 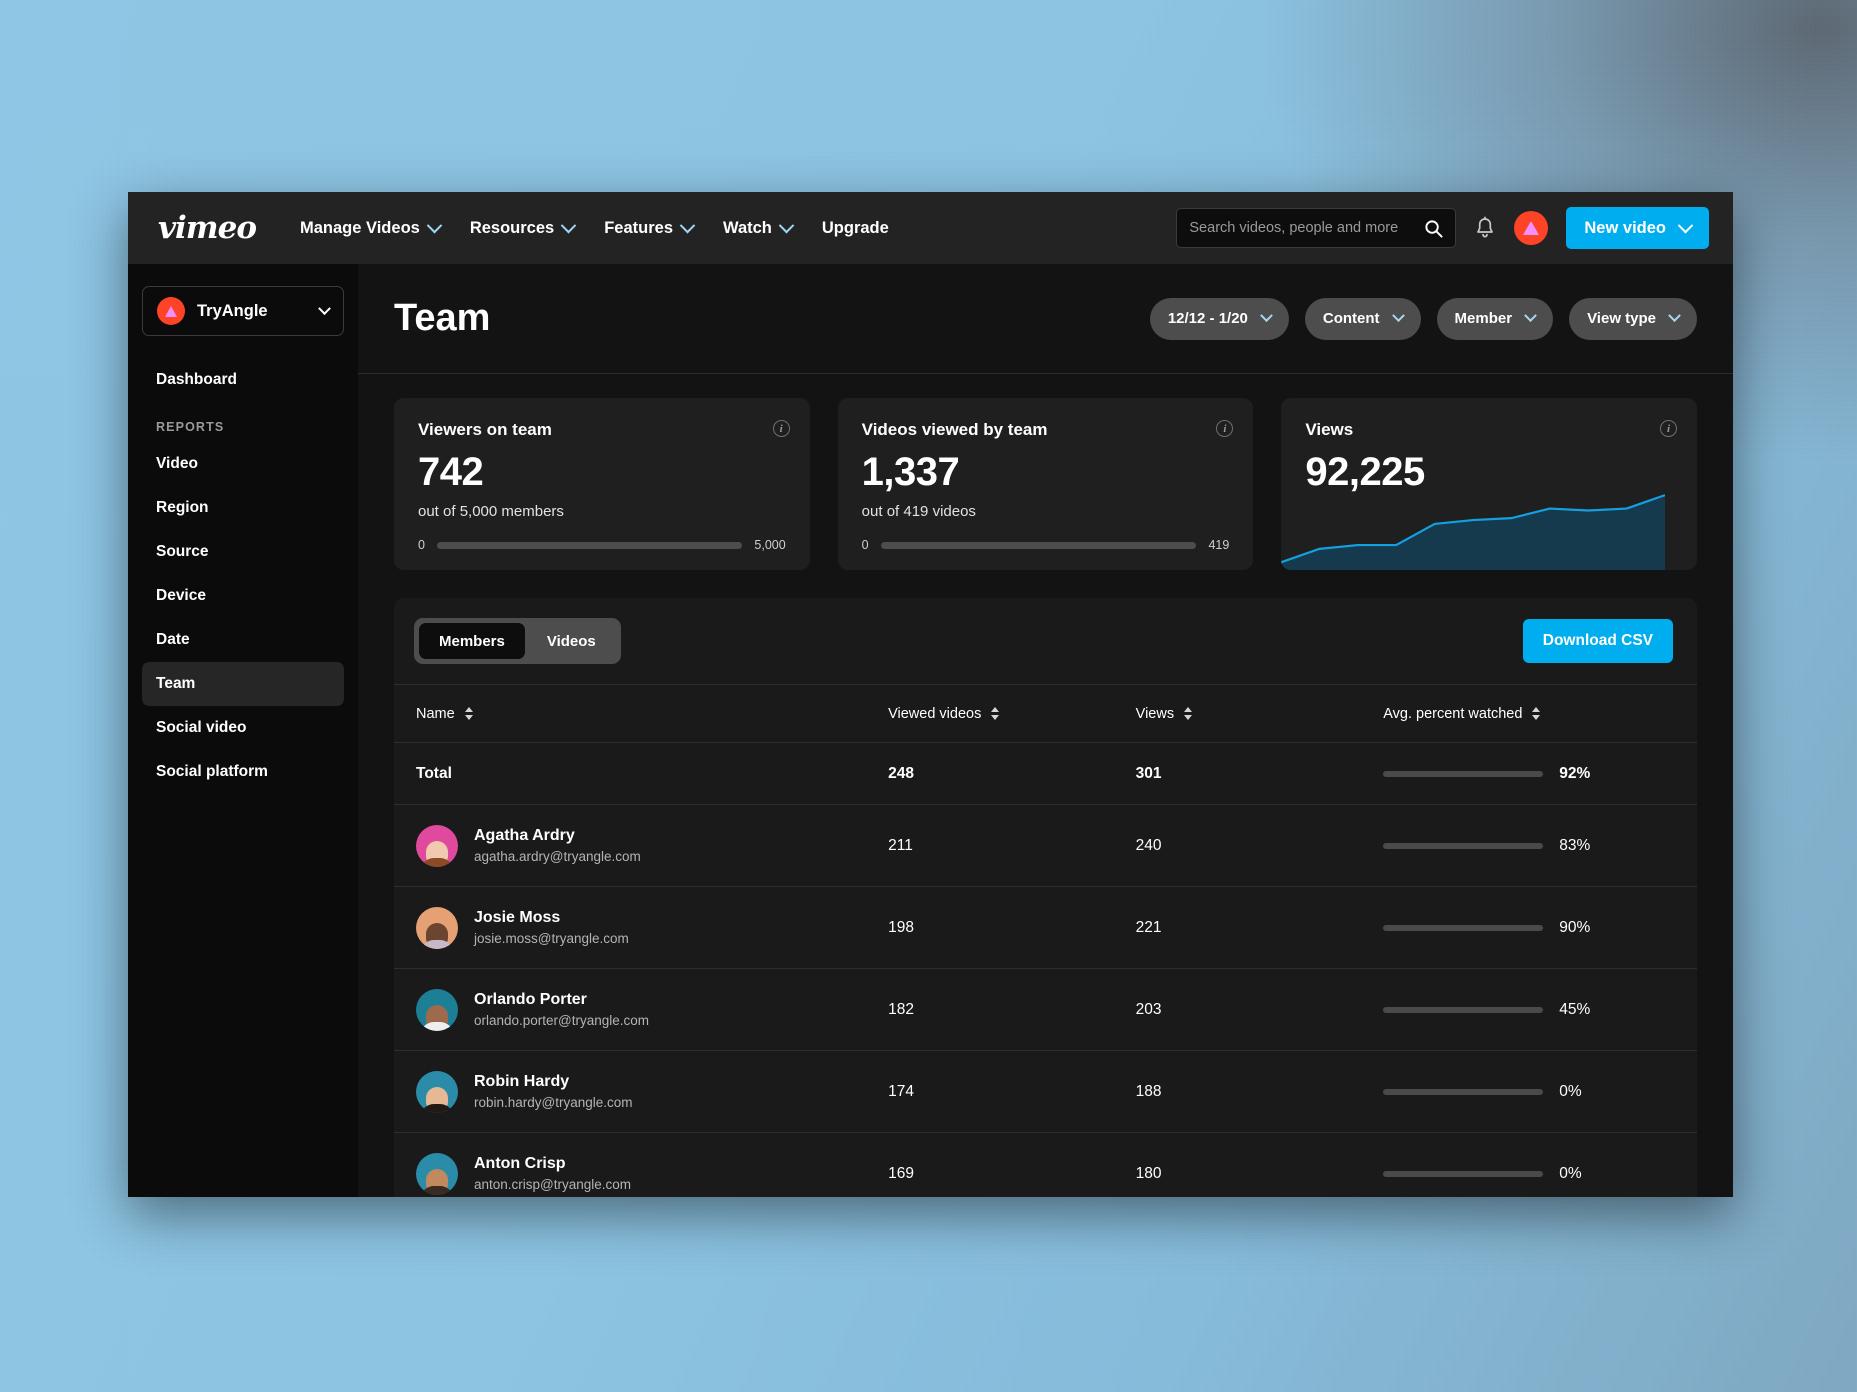 I want to click on card-title: Videos viewed by team, so click(x=954, y=429).